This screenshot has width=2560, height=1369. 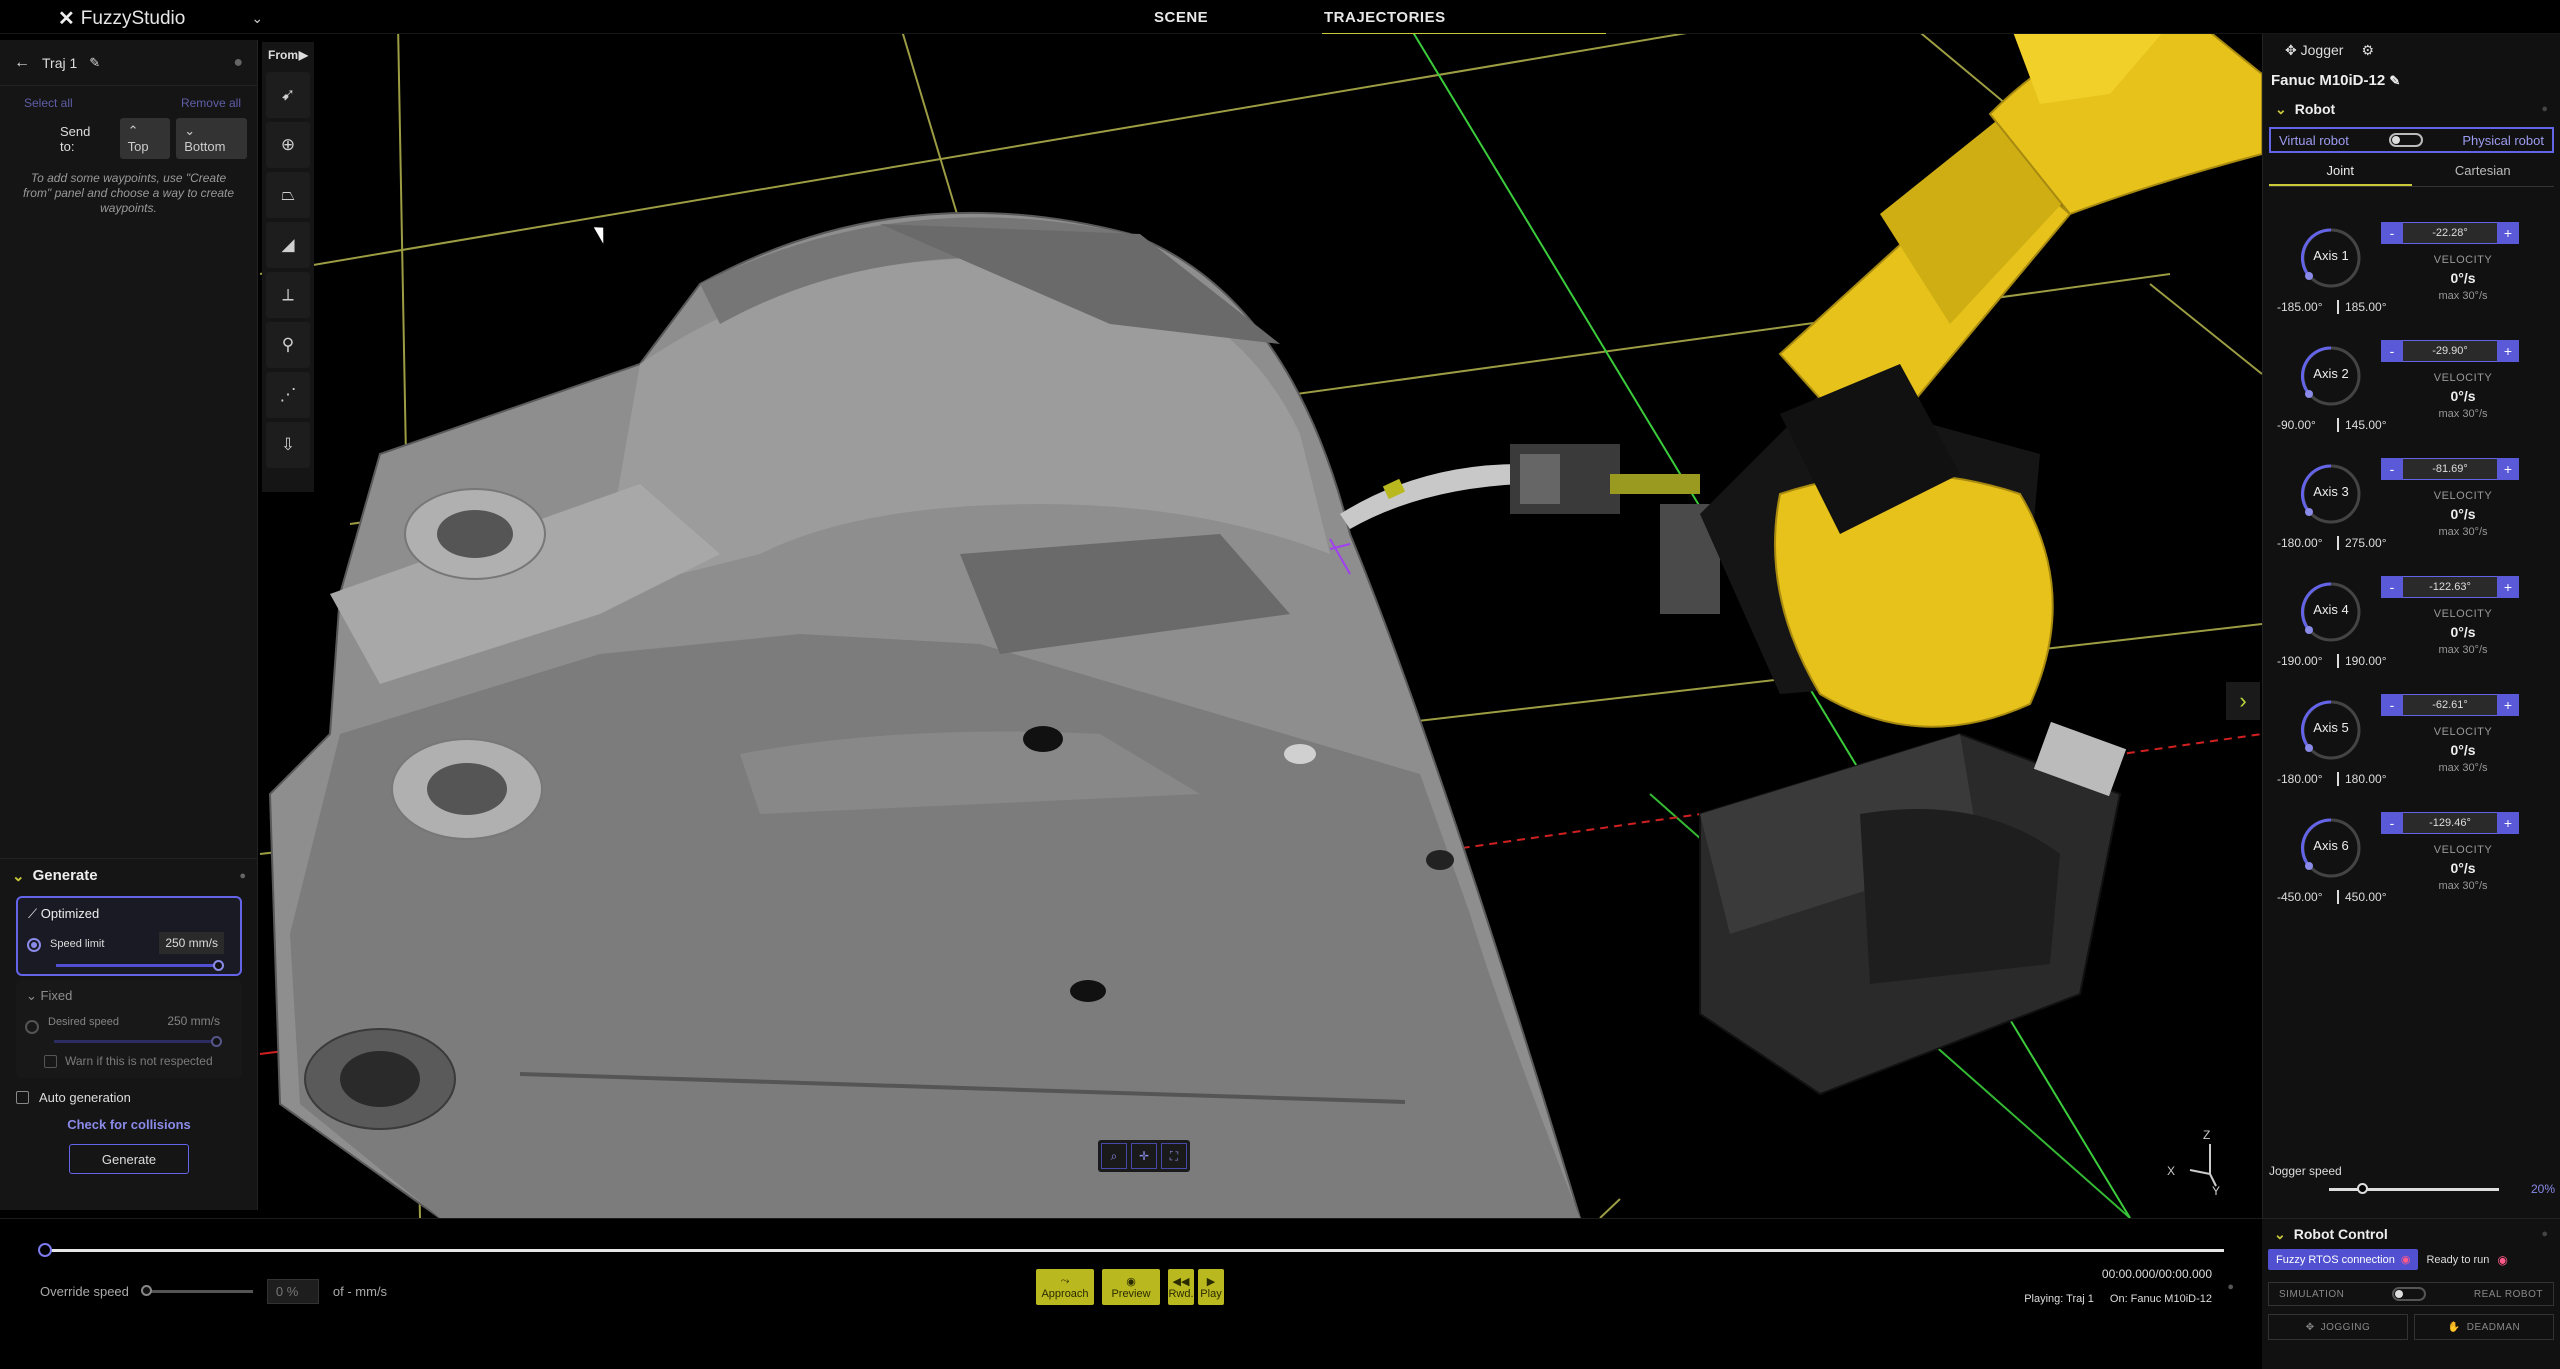 What do you see at coordinates (191, 943) in the screenshot?
I see `speed-limit-input: 250 mm/s` at bounding box center [191, 943].